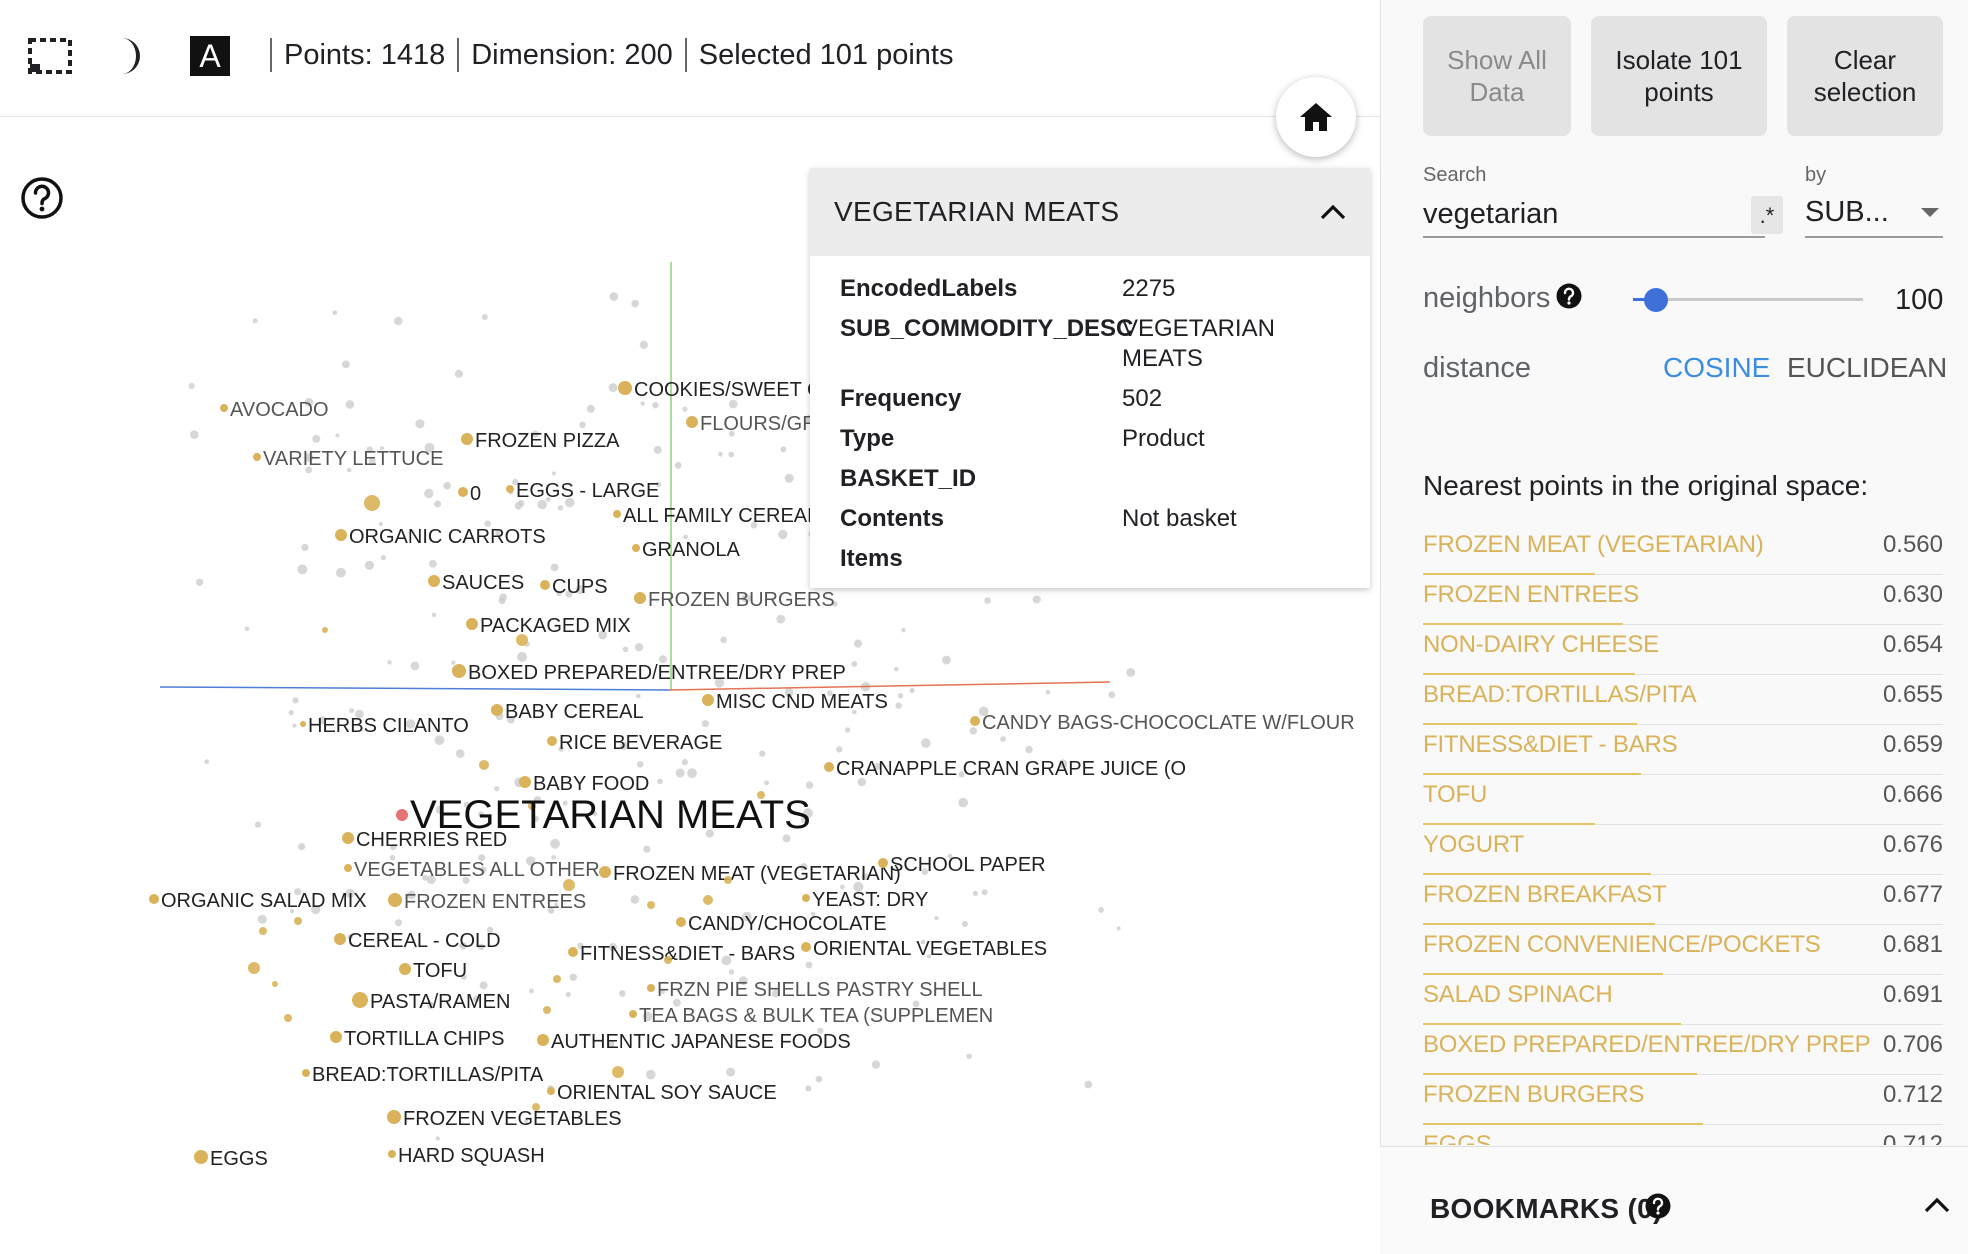 The image size is (1968, 1254). What do you see at coordinates (130, 56) in the screenshot?
I see `night-mode-icon` at bounding box center [130, 56].